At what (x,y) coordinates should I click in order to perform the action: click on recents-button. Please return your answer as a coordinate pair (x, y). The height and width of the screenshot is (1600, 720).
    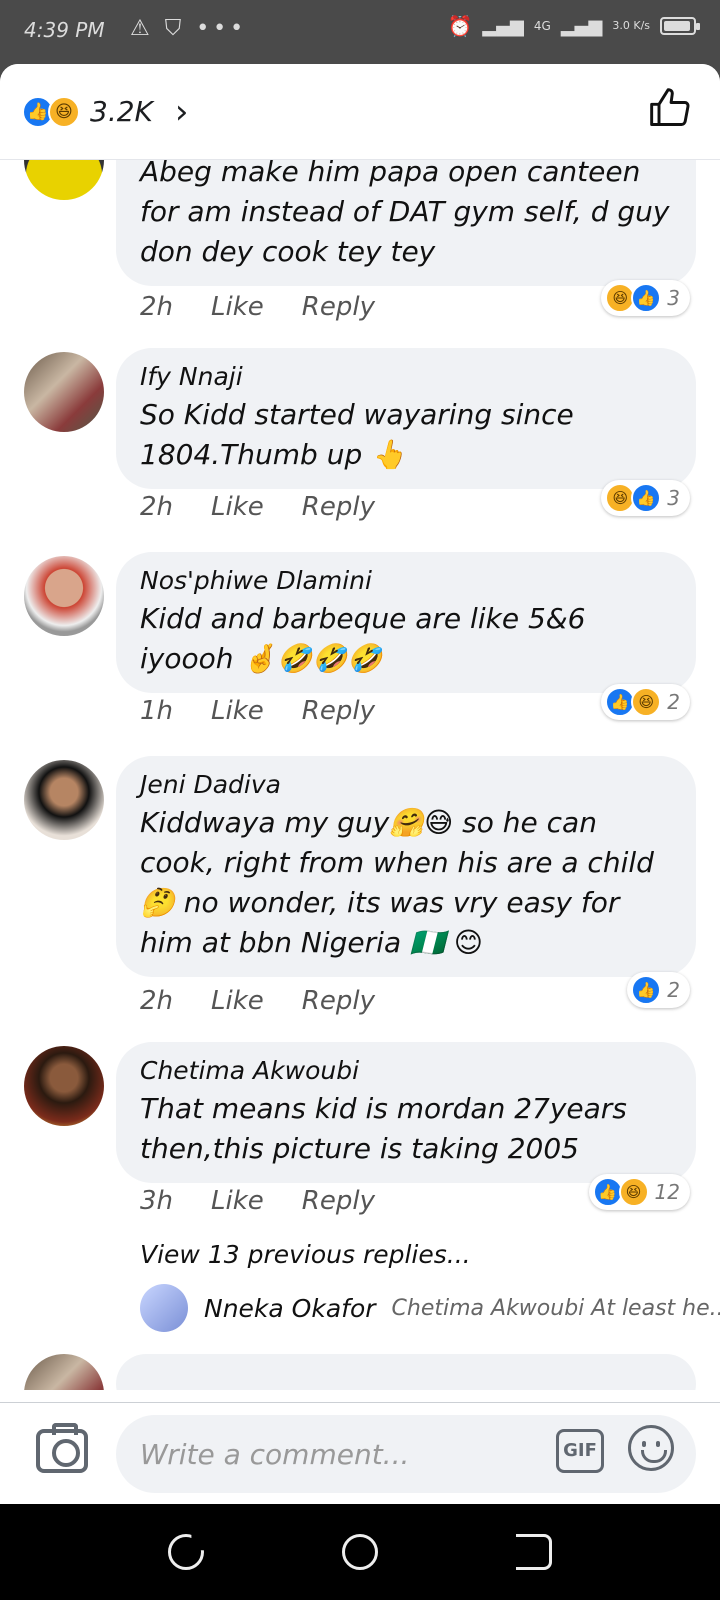
    Looking at the image, I should click on (186, 1552).